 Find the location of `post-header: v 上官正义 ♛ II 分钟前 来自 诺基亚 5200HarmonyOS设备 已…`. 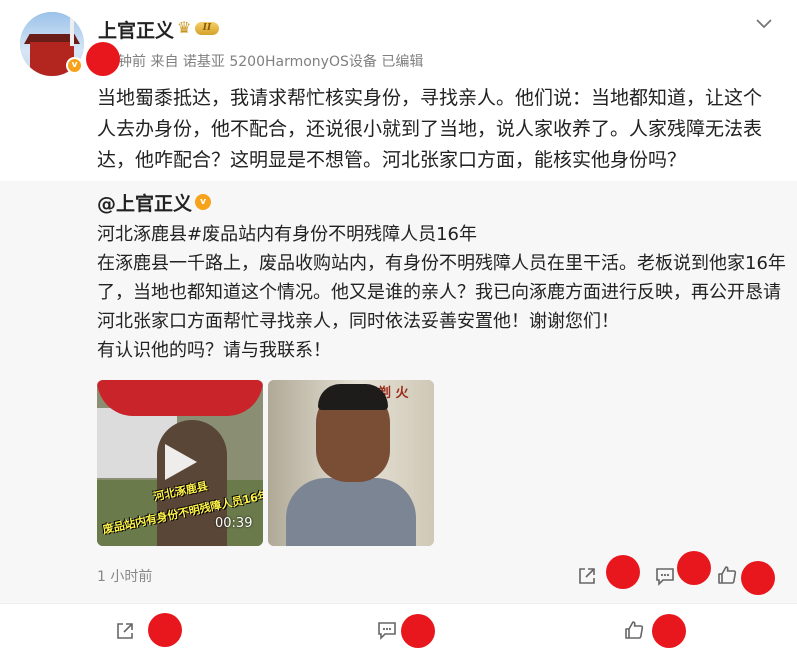

post-header: v 上官正义 ♛ II 分钟前 来自 诺基亚 5200HarmonyOS设备 已… is located at coordinates (398, 40).